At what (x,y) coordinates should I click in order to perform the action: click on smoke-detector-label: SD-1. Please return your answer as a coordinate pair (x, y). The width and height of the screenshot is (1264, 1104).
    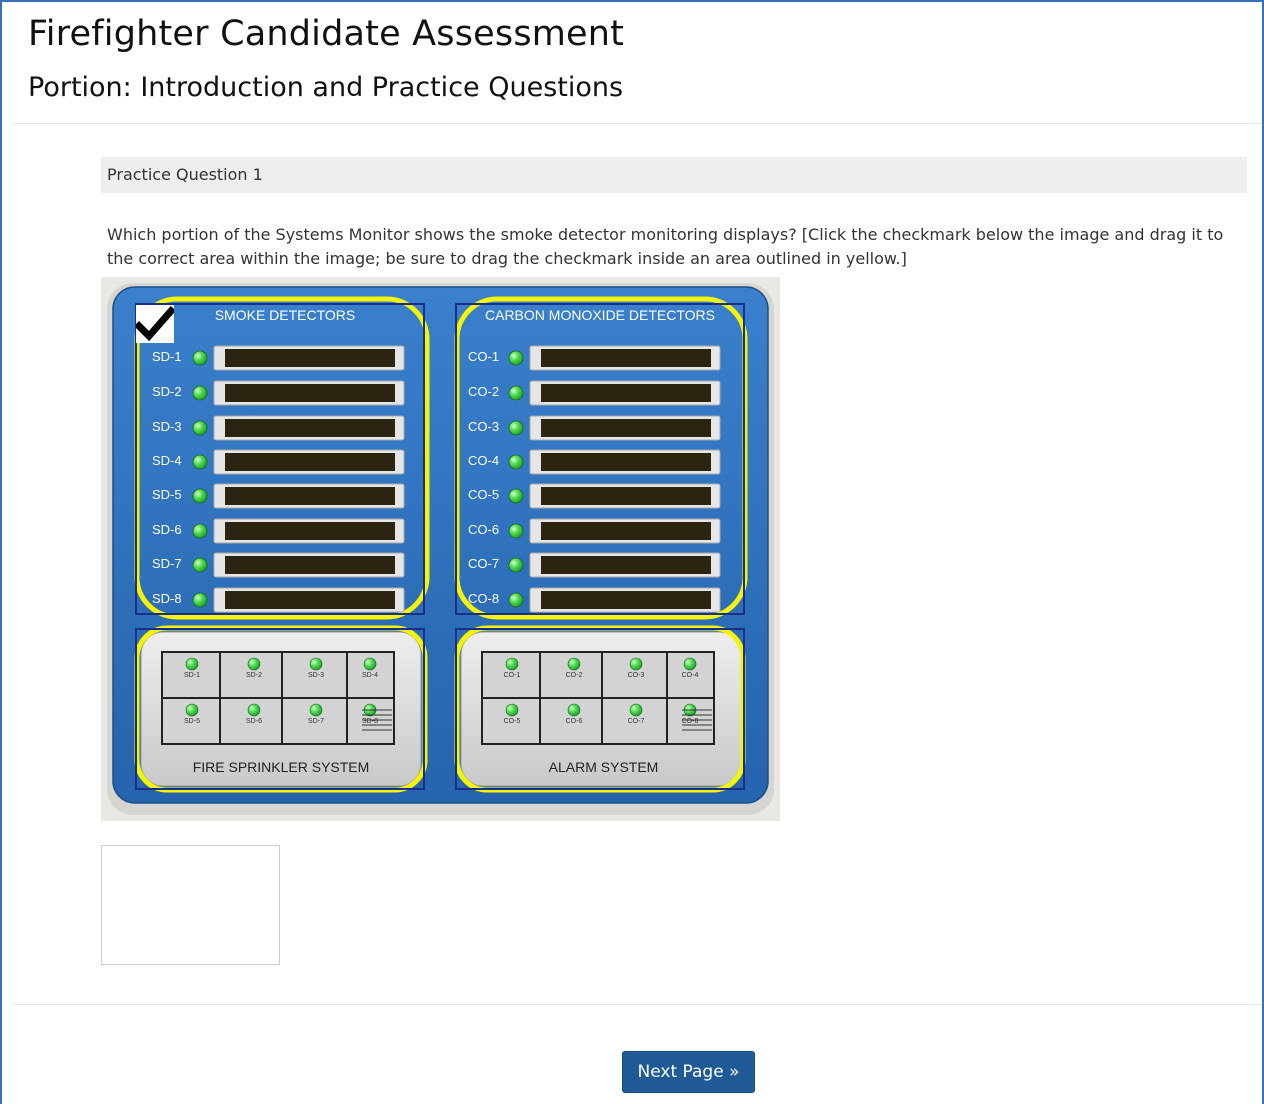
    Looking at the image, I should click on (167, 356).